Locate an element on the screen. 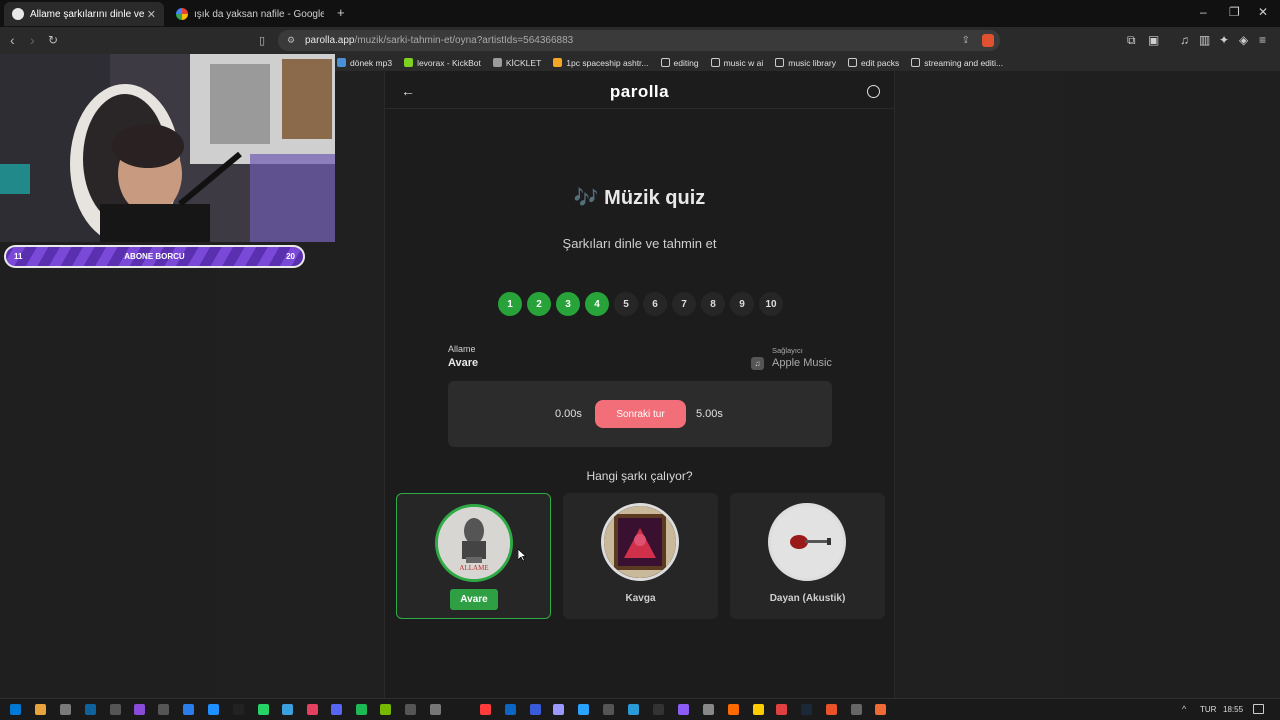 The width and height of the screenshot is (1280, 720). app-header: ← parolla is located at coordinates (639, 90).